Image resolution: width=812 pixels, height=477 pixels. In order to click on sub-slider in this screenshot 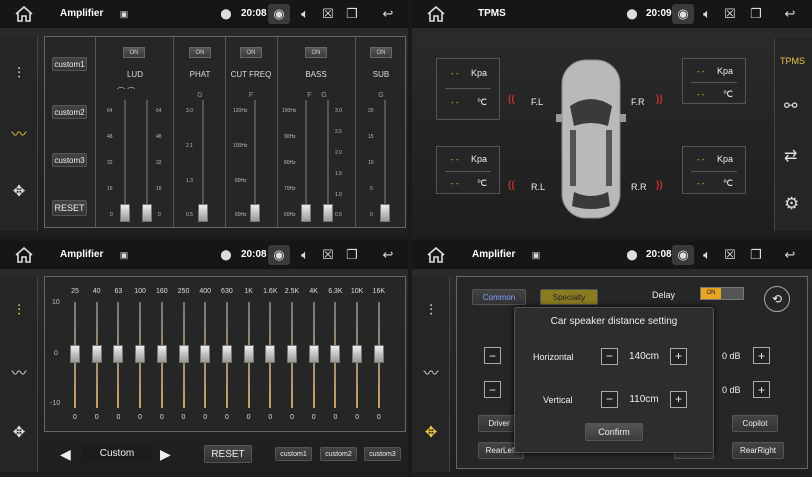, I will do `click(385, 213)`.